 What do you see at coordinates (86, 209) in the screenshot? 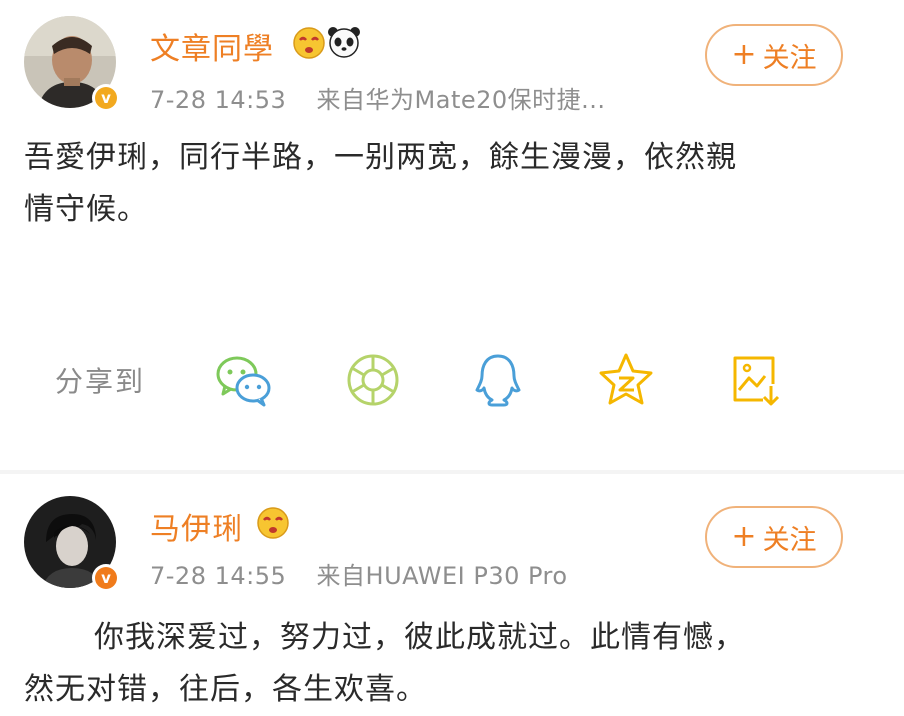
I see `post-content-line: 情守候。` at bounding box center [86, 209].